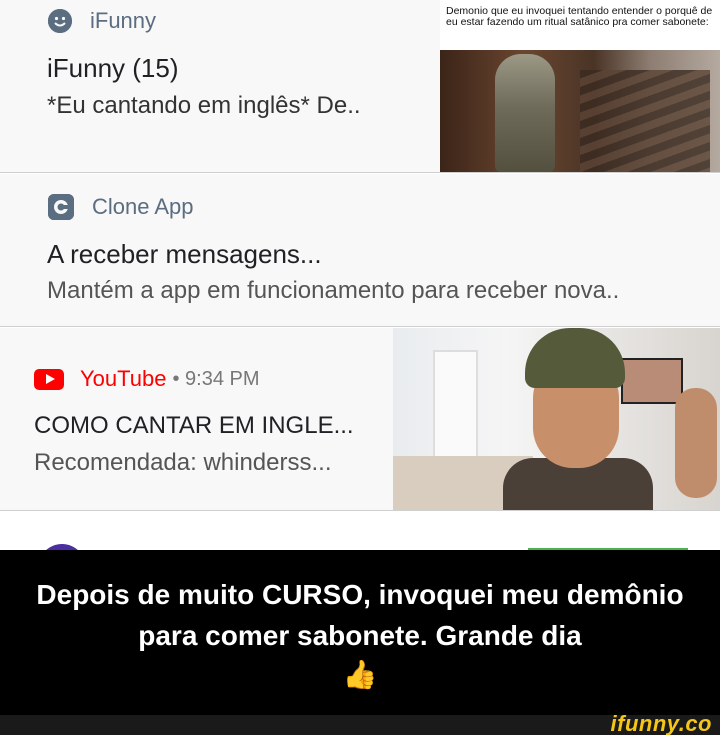 The image size is (720, 735). Describe the element at coordinates (556, 419) in the screenshot. I see `video-thumbnail` at that location.